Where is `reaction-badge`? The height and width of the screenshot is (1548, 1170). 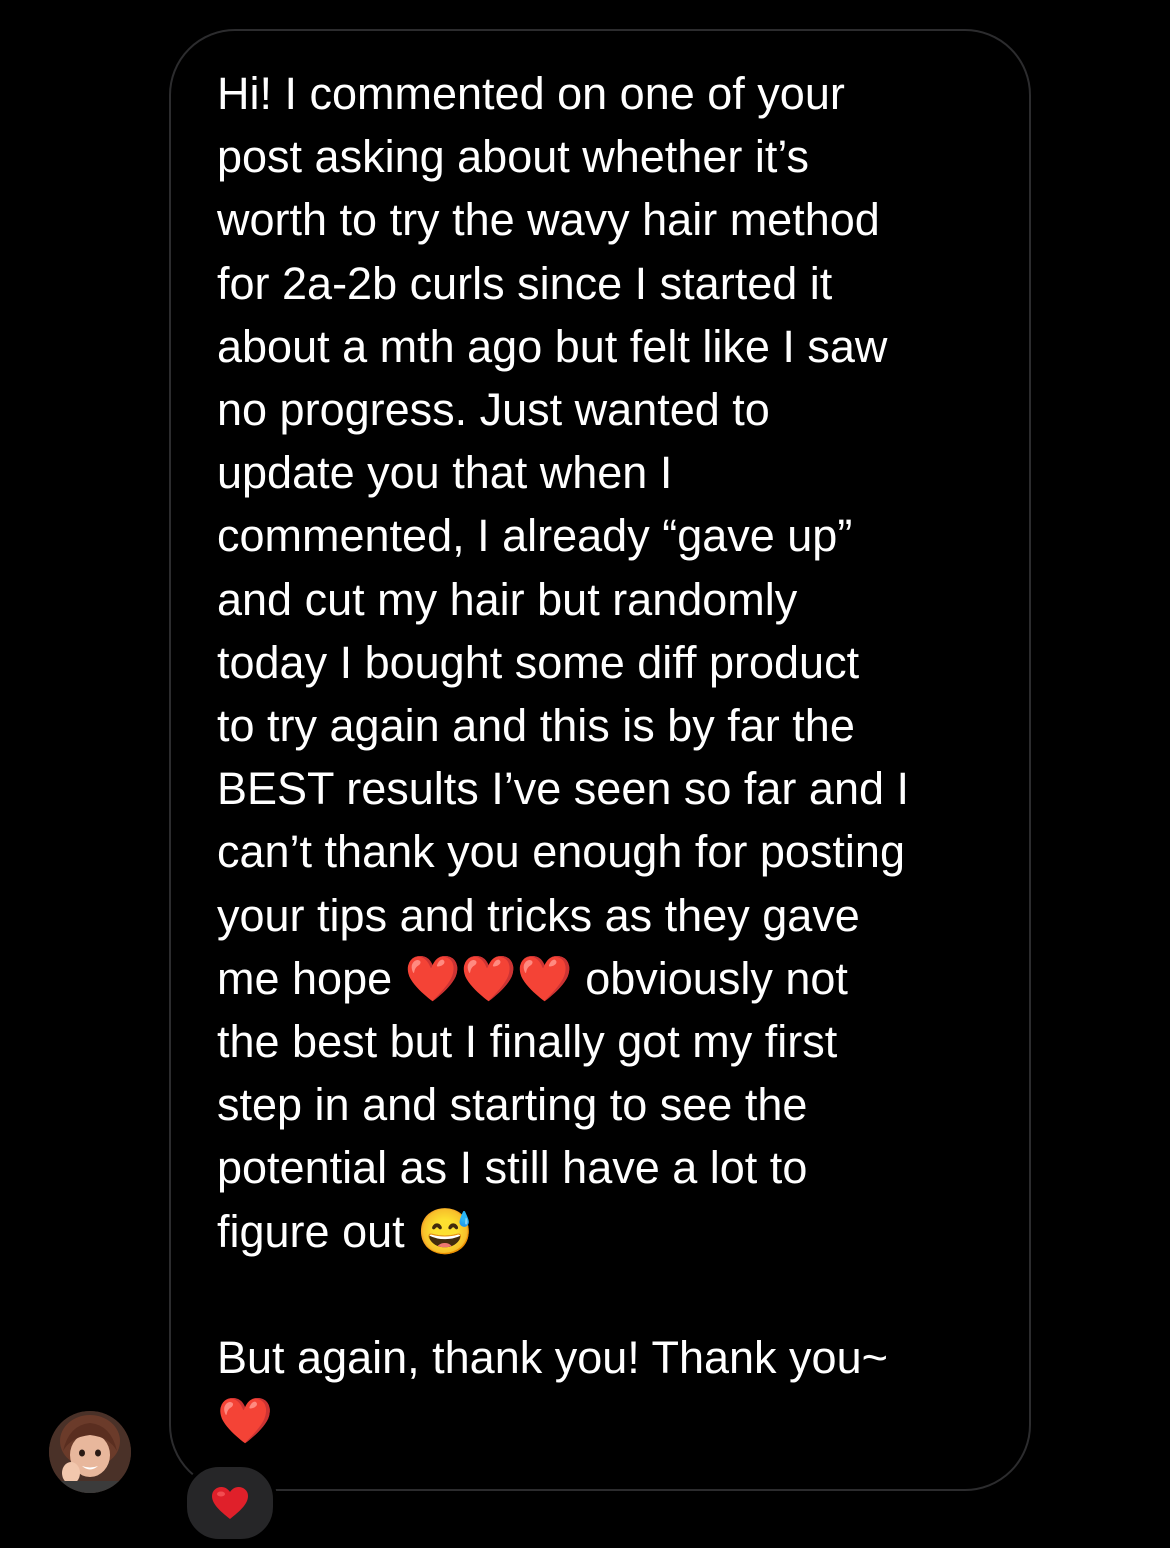
reaction-badge is located at coordinates (230, 1503).